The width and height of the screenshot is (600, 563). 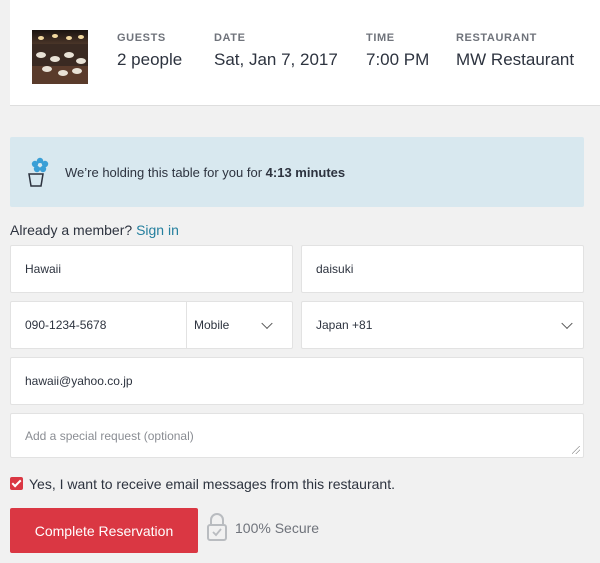 I want to click on date-summary: DATE Sat, Jan 7, 2017, so click(x=276, y=51).